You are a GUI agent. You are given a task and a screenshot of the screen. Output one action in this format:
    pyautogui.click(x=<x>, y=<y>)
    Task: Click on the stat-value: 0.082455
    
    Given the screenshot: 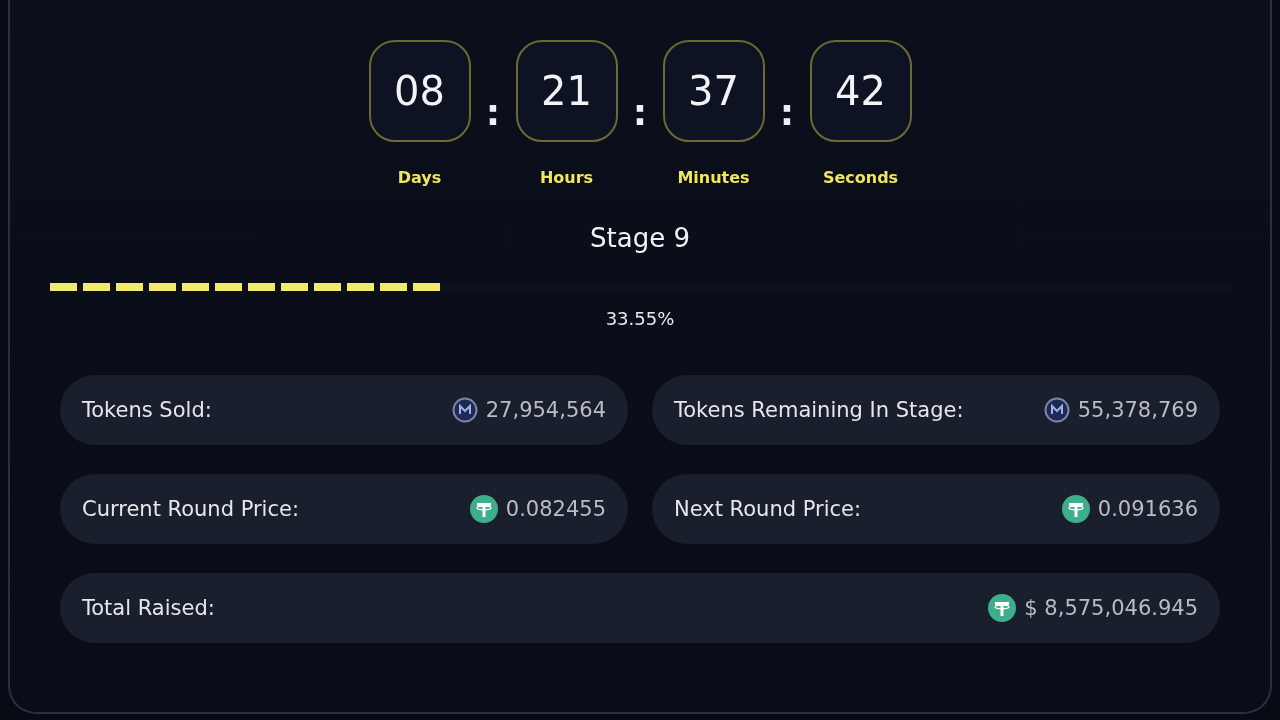 What is the action you would take?
    pyautogui.click(x=555, y=509)
    